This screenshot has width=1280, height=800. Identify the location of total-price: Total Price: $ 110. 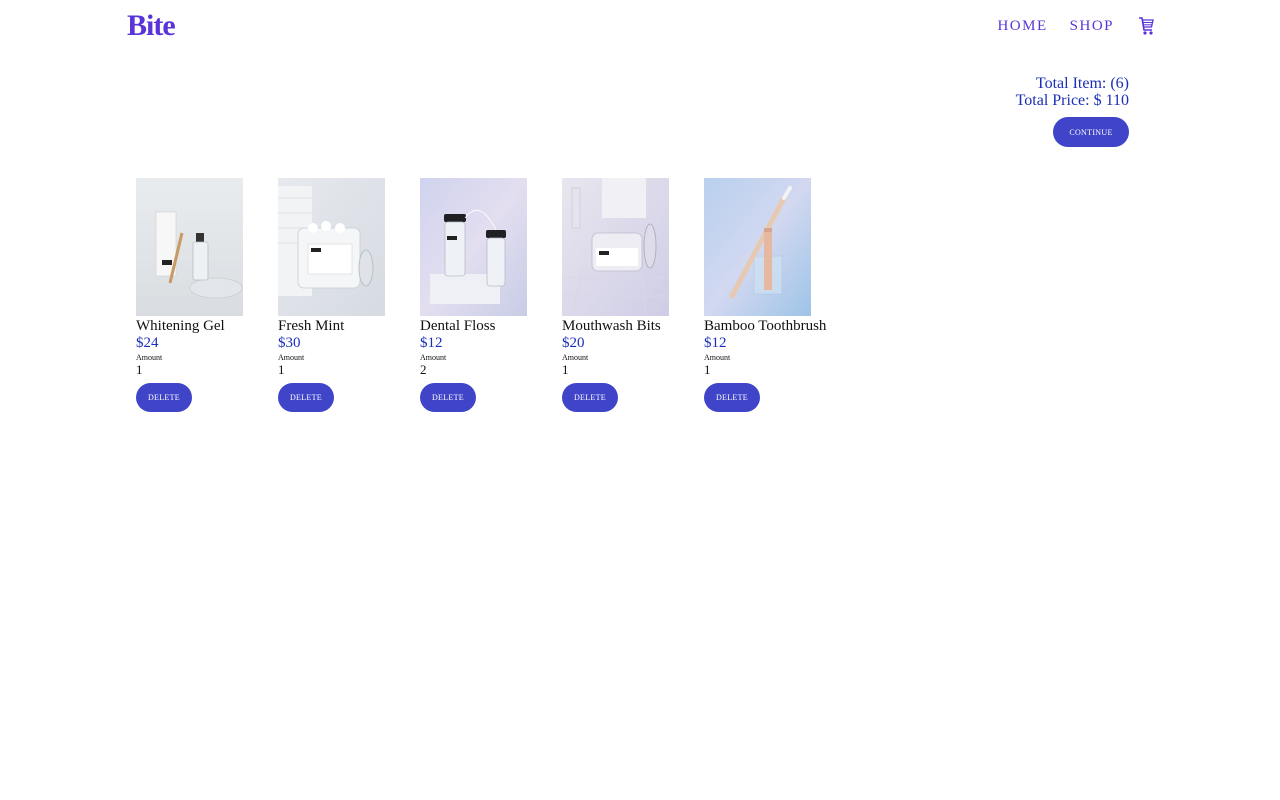
(1072, 100).